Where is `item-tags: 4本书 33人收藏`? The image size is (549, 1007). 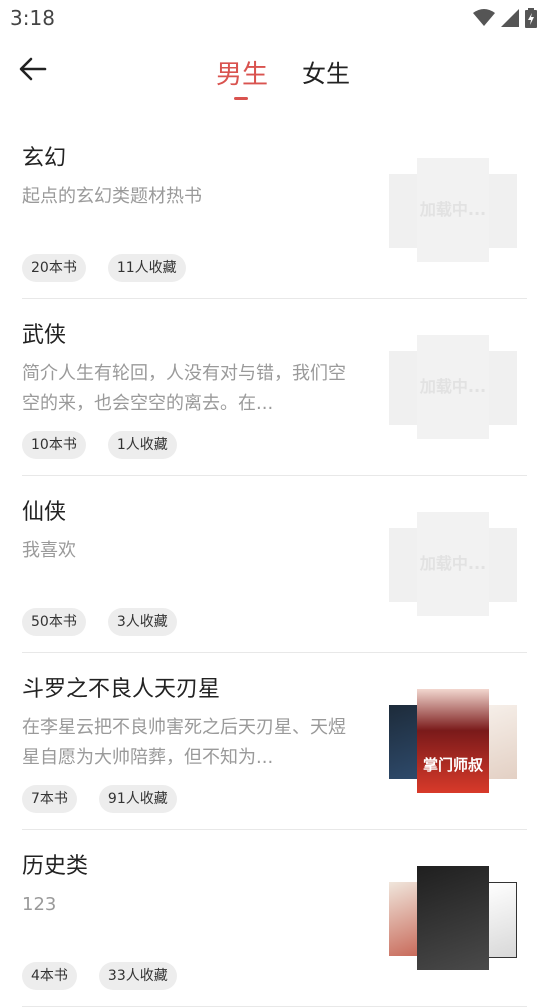 item-tags: 4本书 33人收藏 is located at coordinates (99, 976).